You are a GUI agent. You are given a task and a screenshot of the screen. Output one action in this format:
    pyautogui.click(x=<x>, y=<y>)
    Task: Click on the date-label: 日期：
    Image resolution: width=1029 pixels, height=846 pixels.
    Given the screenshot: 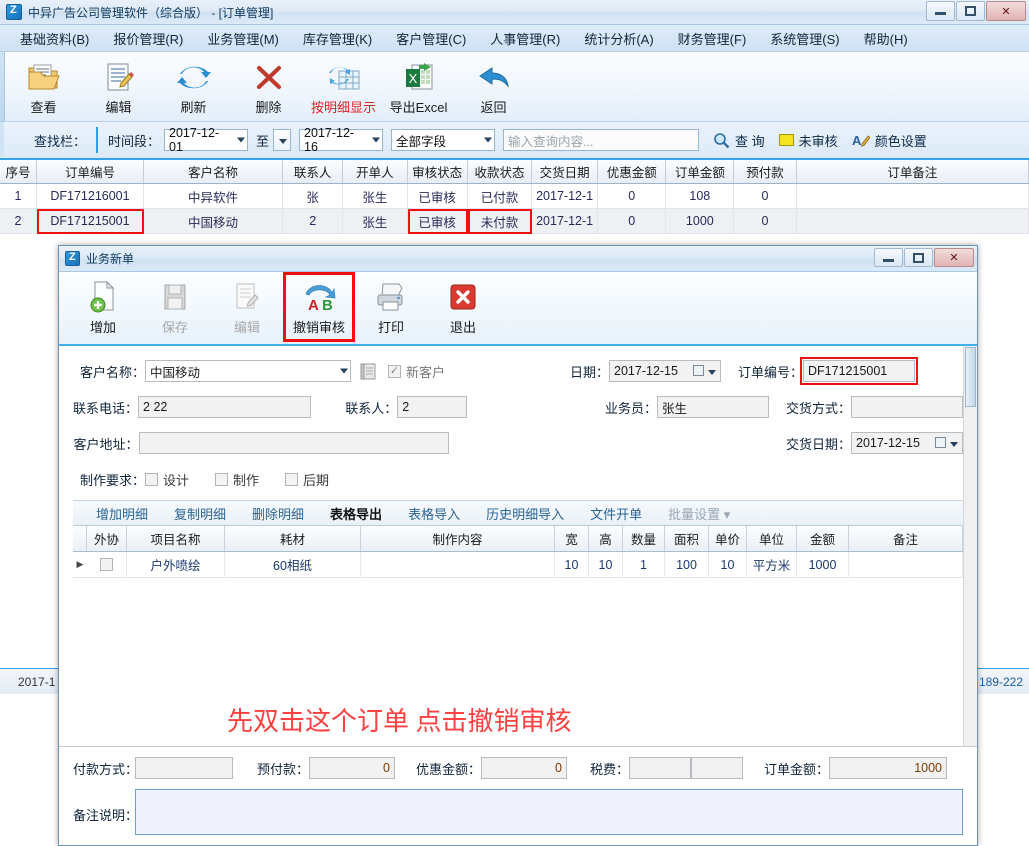 What is the action you would take?
    pyautogui.click(x=590, y=372)
    